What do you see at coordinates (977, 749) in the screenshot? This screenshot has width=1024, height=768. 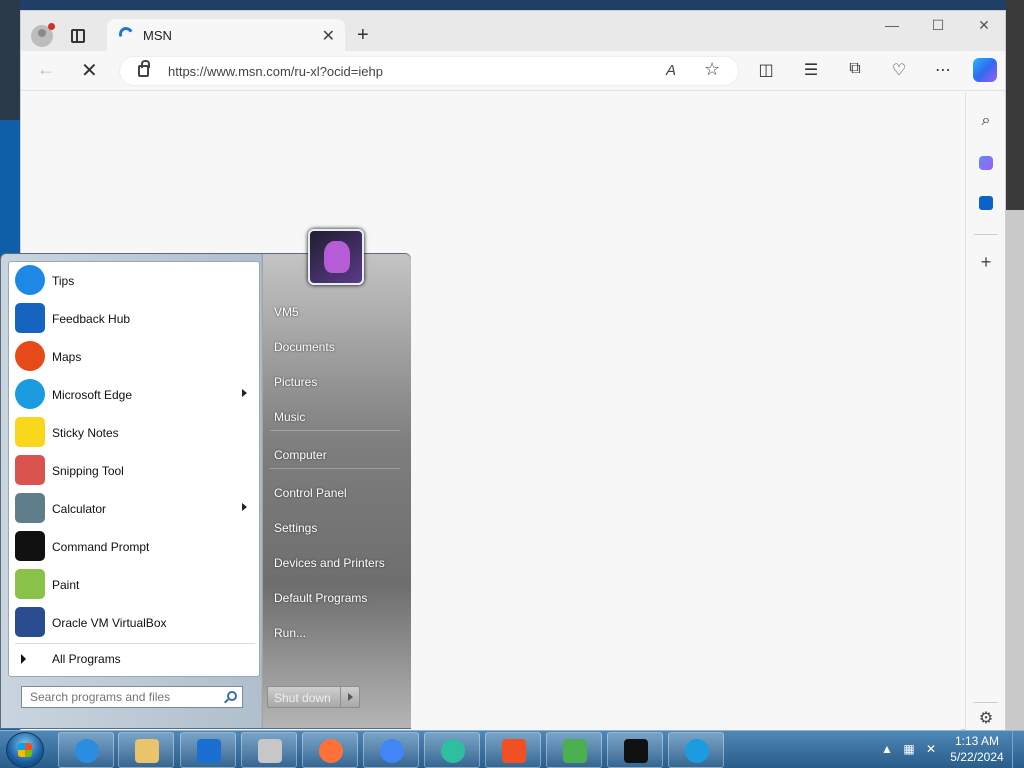 I see `system-clock: 1:13 AM 5/22/2024` at bounding box center [977, 749].